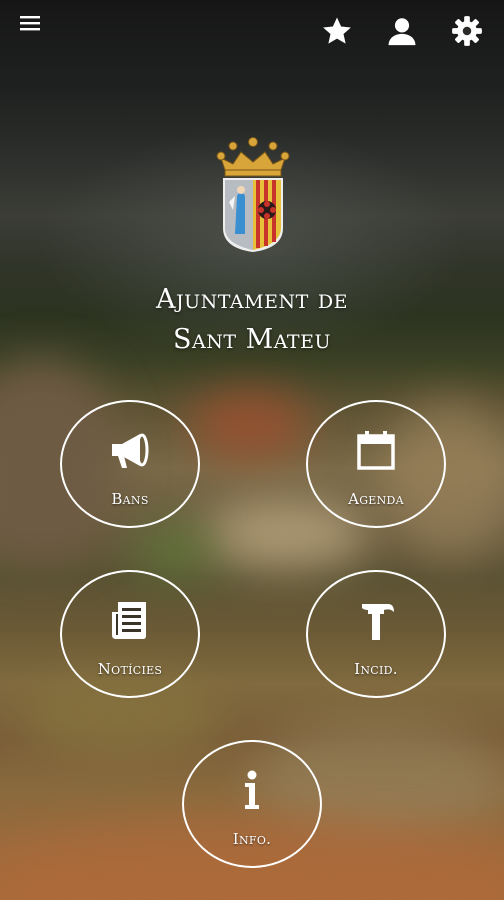 Image resolution: width=504 pixels, height=900 pixels. Describe the element at coordinates (253, 195) in the screenshot. I see `town-coat-of-arms` at that location.